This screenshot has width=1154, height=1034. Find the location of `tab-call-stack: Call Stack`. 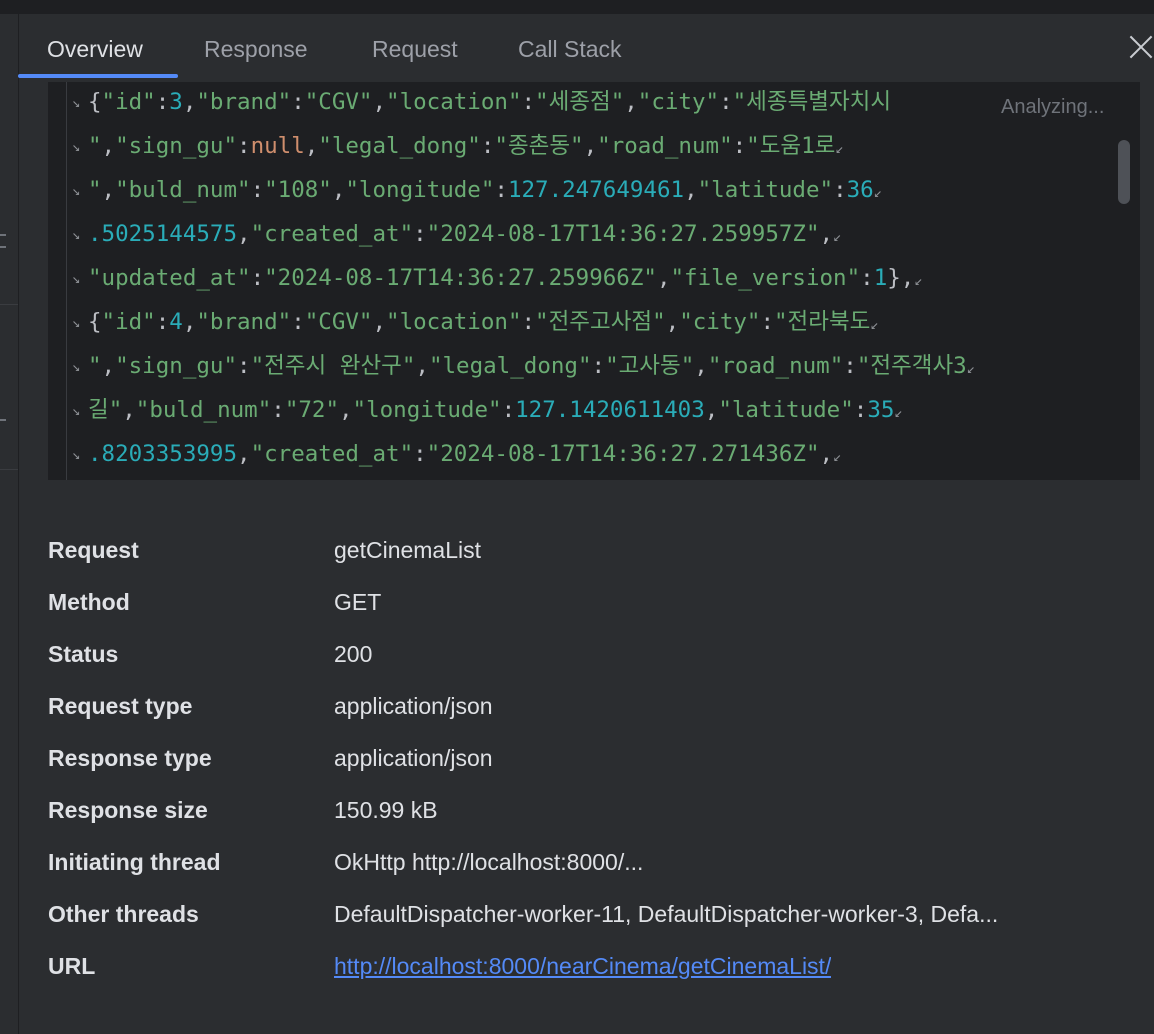

tab-call-stack: Call Stack is located at coordinates (570, 49).